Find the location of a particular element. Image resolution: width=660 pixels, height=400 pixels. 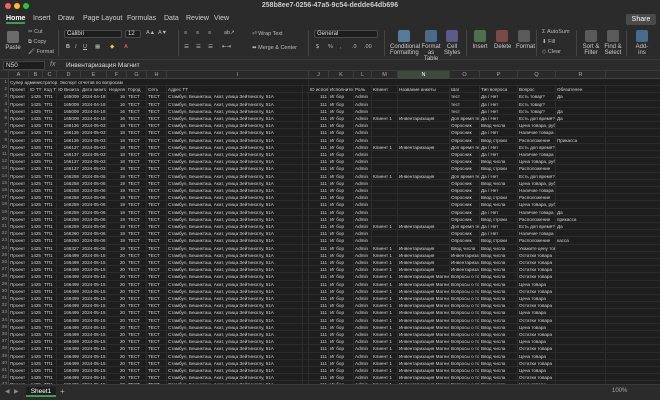

column-header-i: I is located at coordinates (238, 75).